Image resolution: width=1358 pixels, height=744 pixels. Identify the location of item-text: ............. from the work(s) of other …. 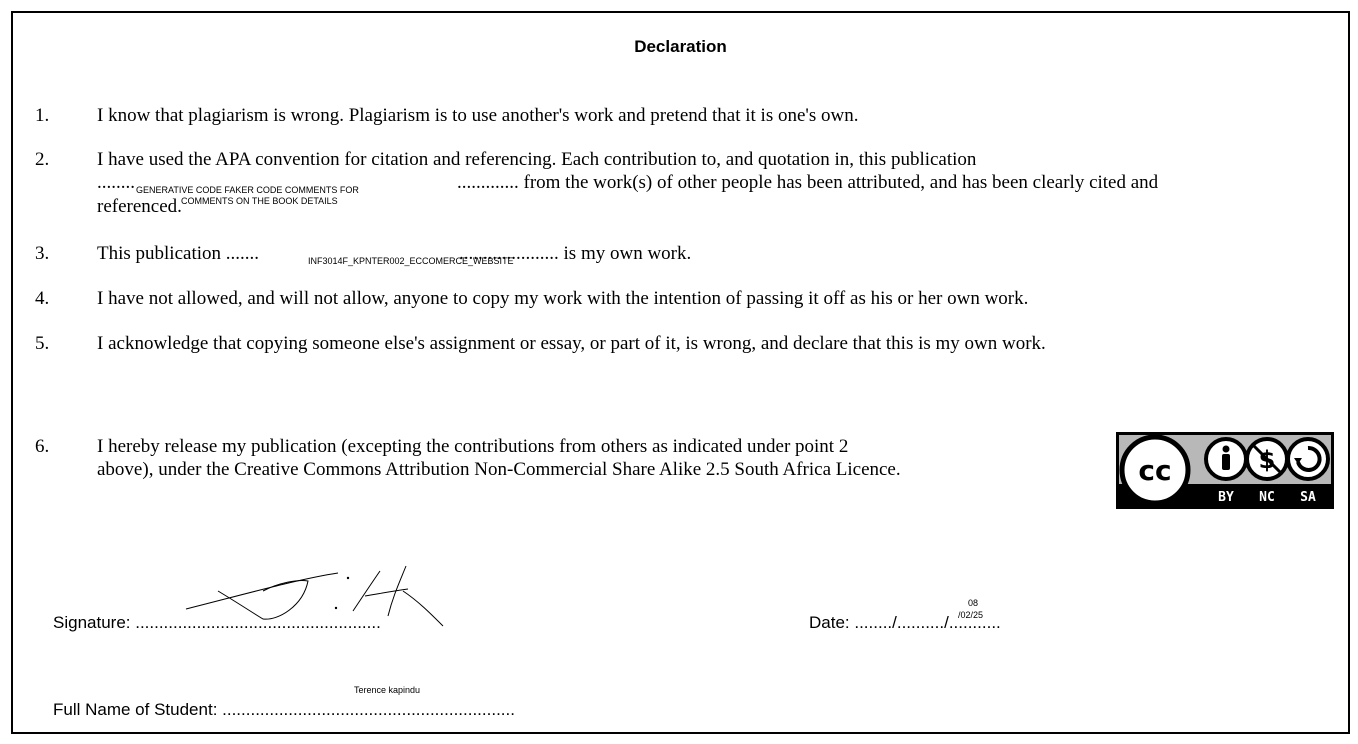
(808, 182).